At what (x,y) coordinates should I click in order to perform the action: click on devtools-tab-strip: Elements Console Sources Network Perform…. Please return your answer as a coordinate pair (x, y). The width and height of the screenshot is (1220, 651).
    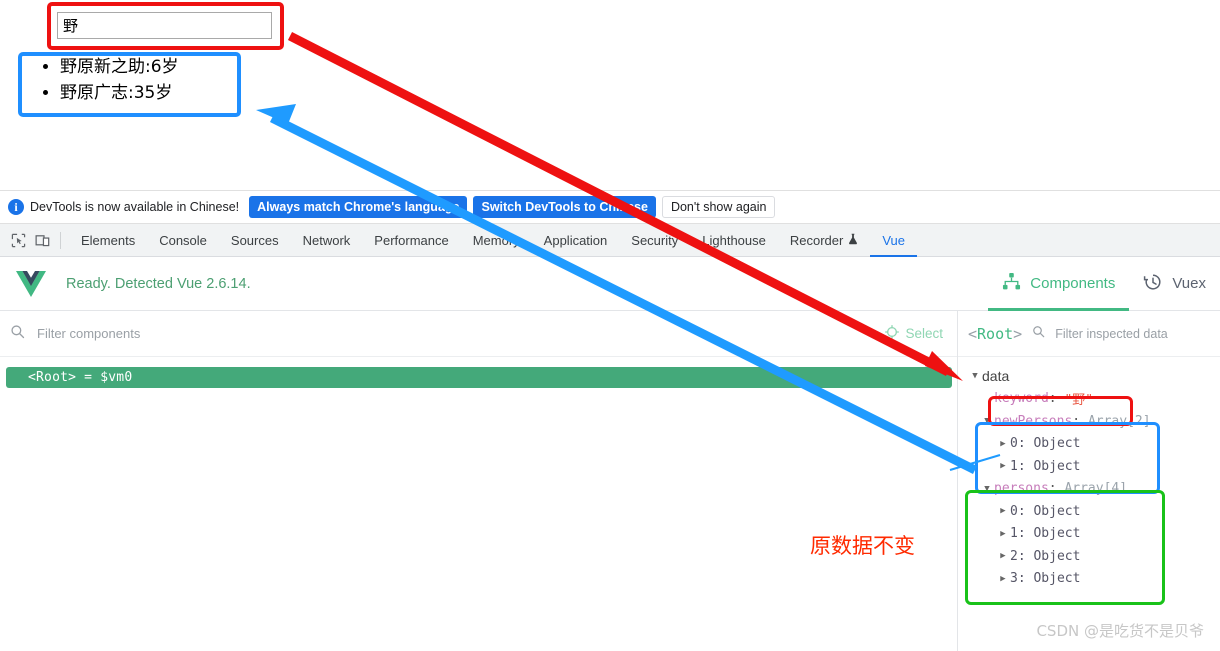
    Looking at the image, I should click on (610, 240).